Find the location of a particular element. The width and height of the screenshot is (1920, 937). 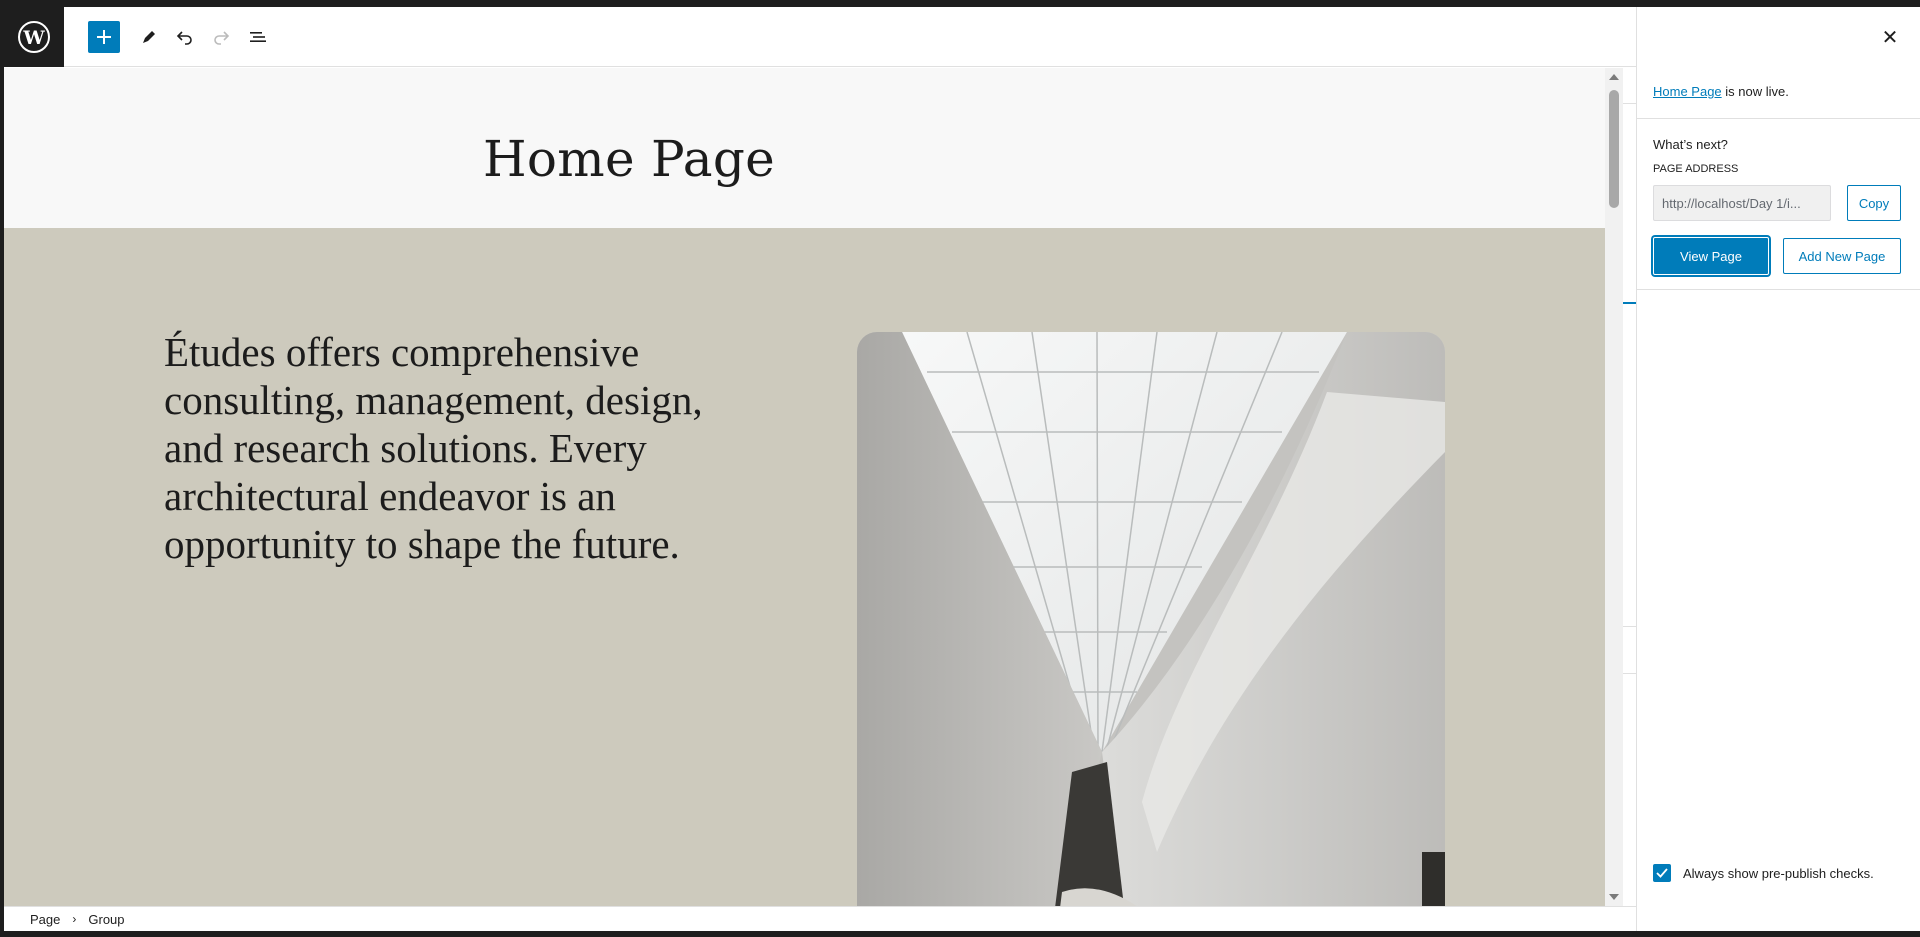

block-breadcrumb: Page › Group is located at coordinates (820, 918).